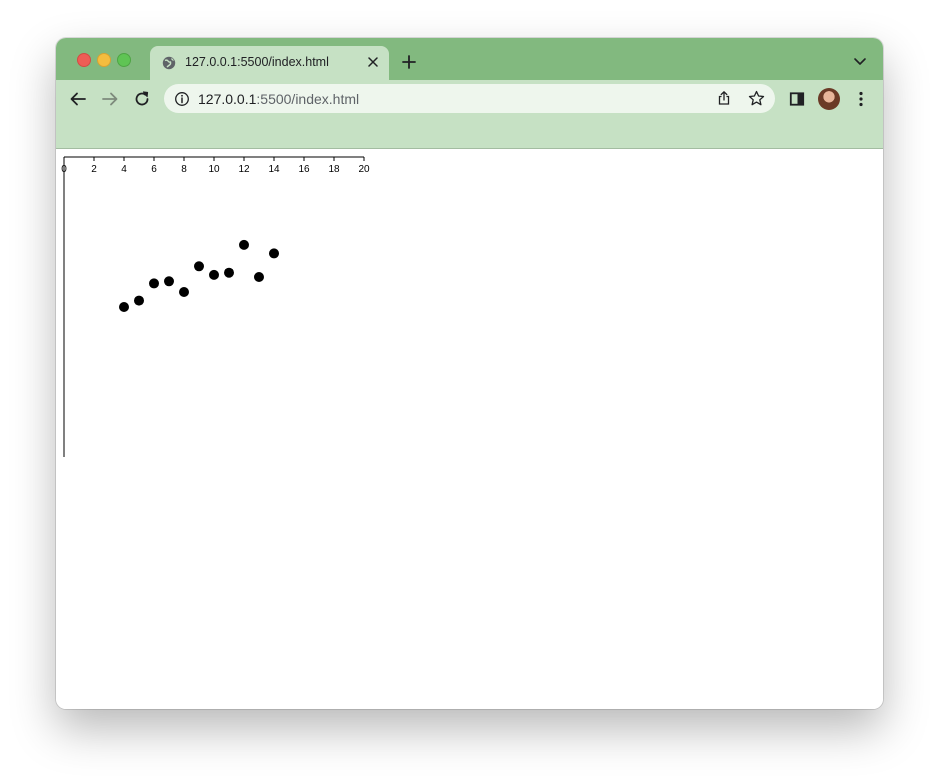  Describe the element at coordinates (154, 169) in the screenshot. I see `x-tick-label: 6` at that location.